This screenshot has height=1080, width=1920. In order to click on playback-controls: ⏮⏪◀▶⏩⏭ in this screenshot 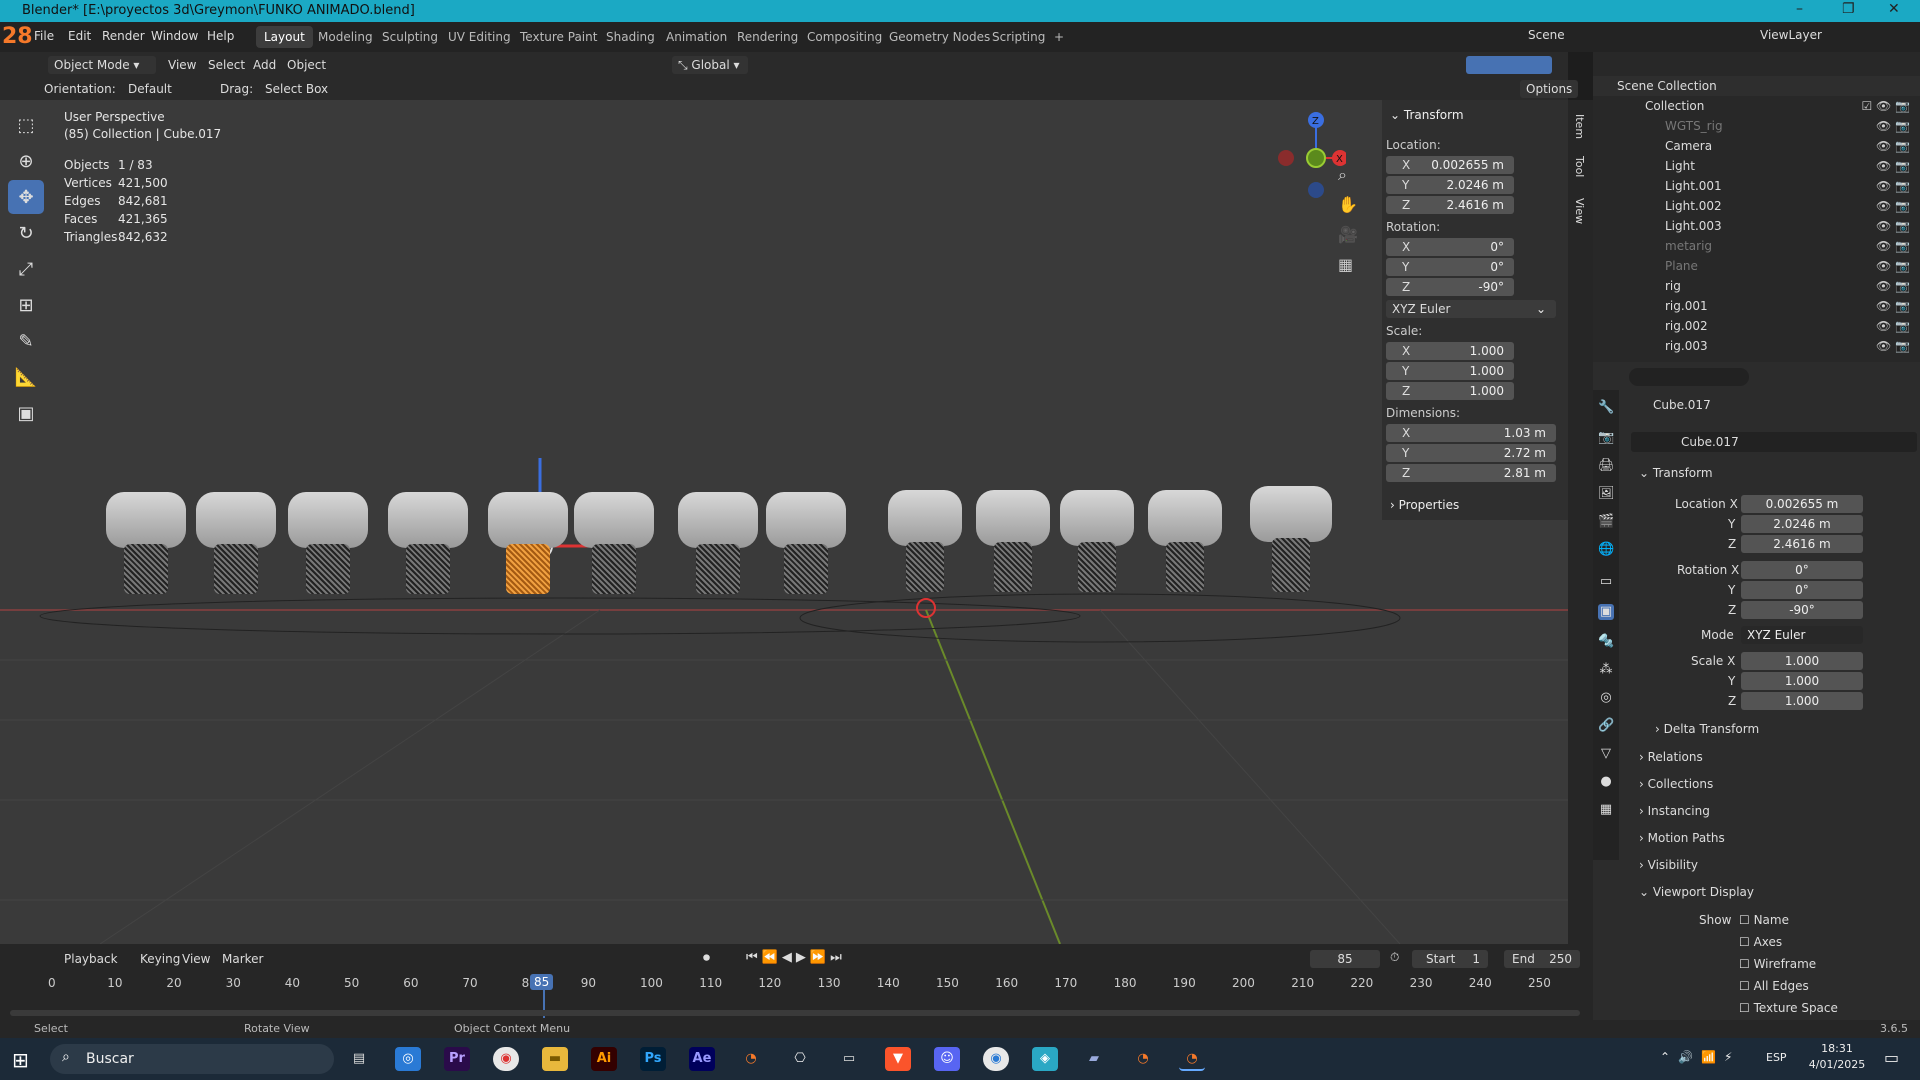, I will do `click(796, 957)`.